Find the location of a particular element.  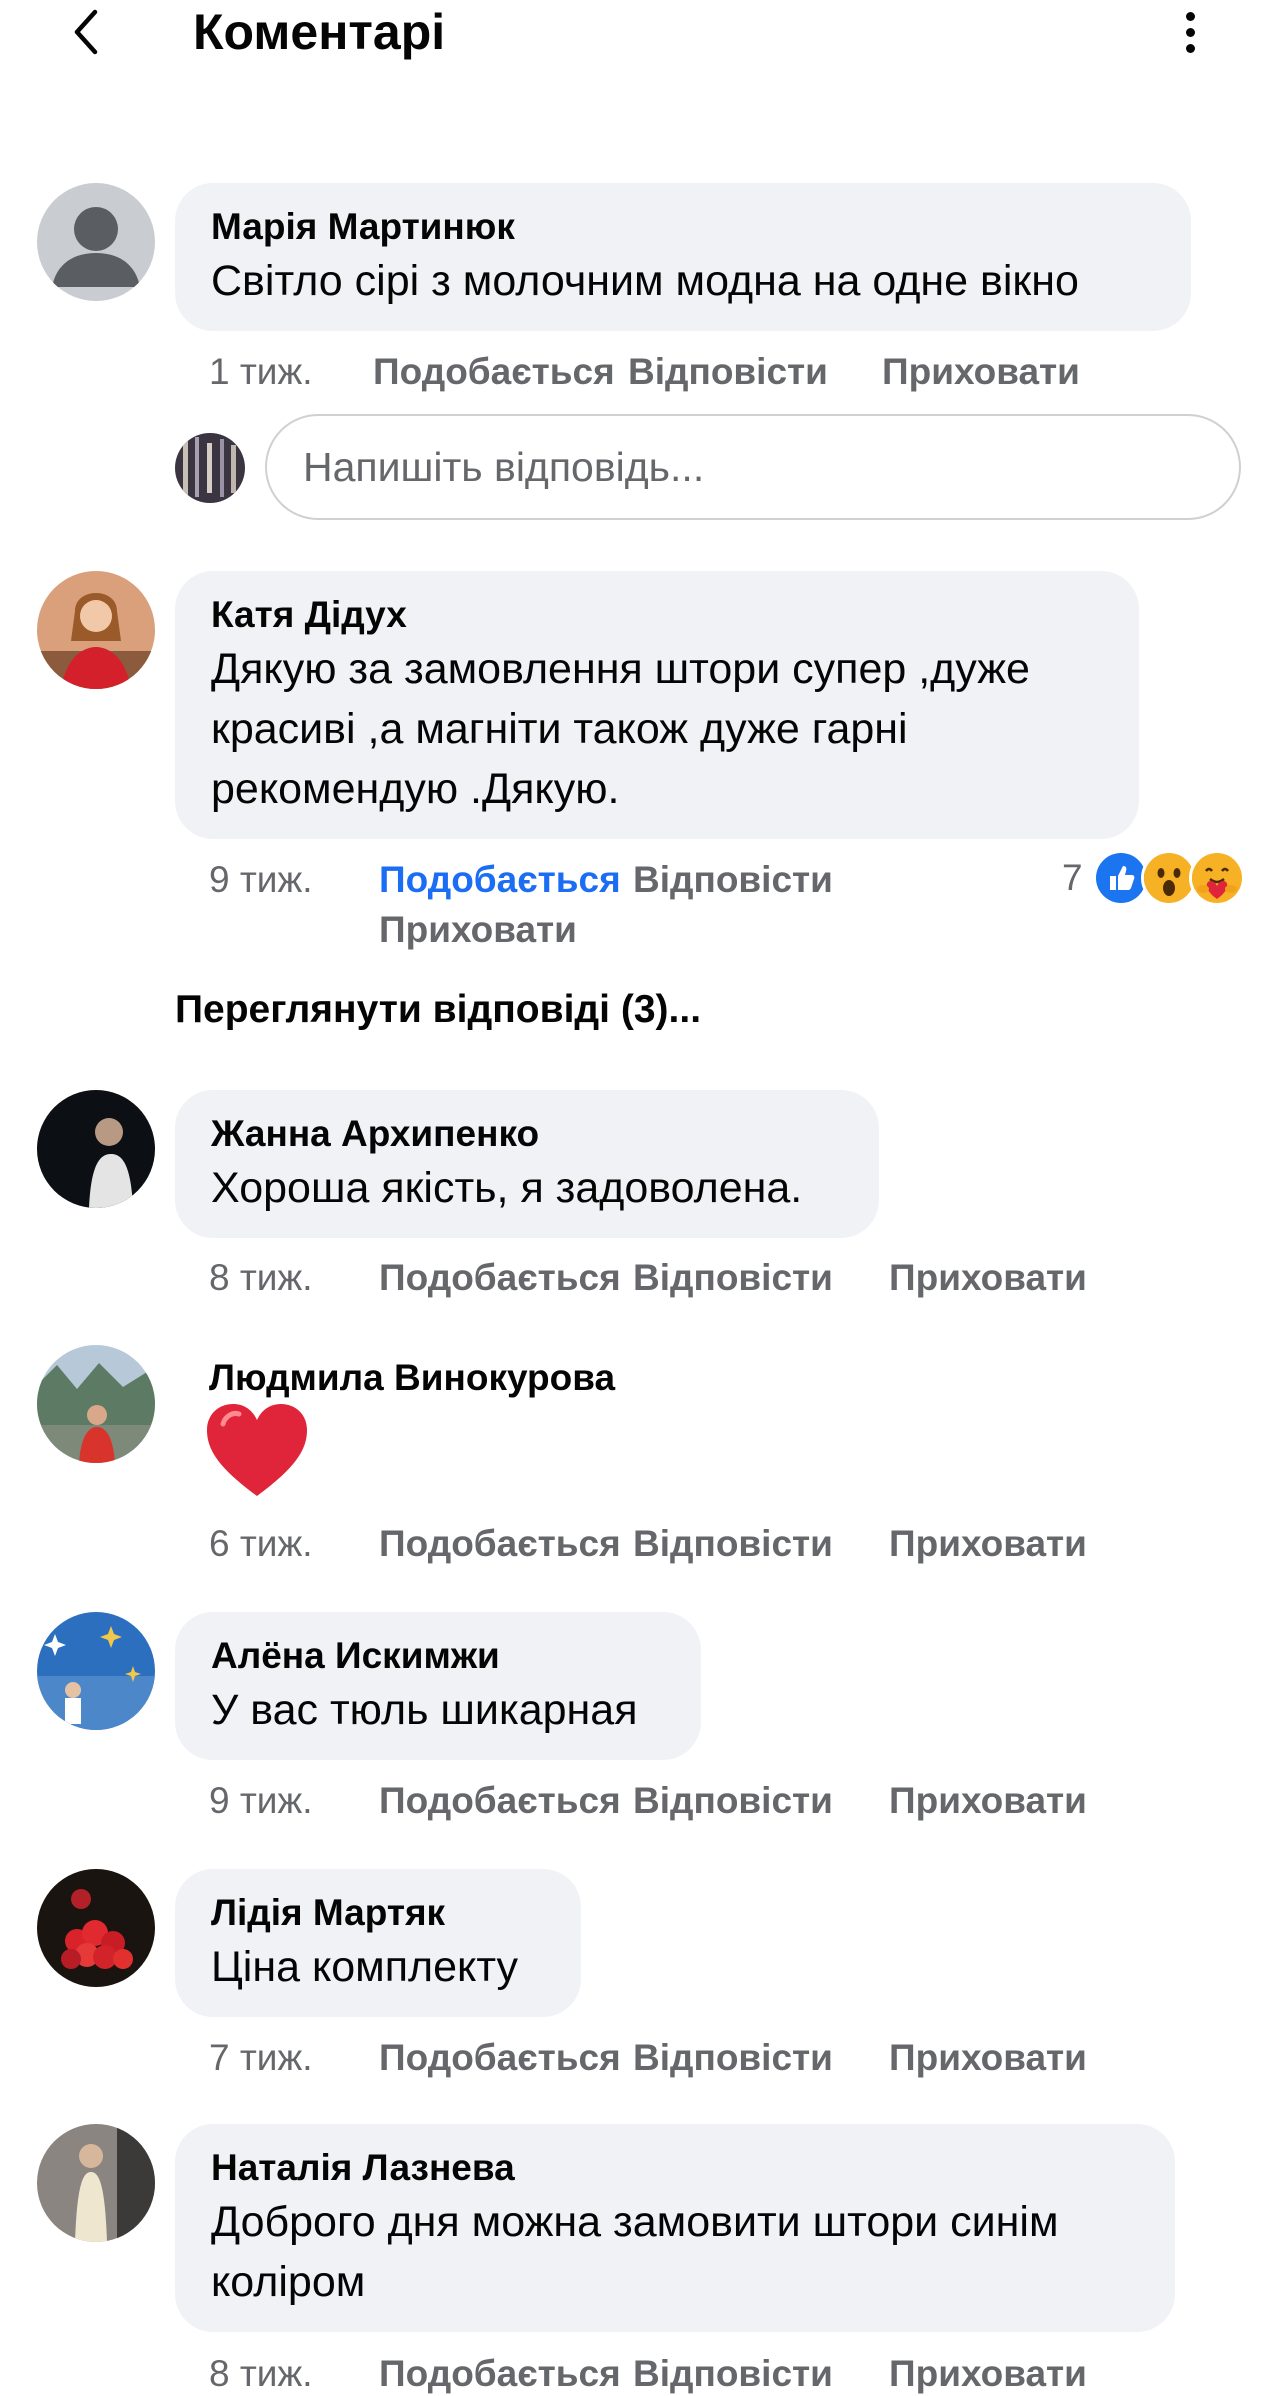

comment-author: Марія Мартинюк is located at coordinates (683, 227).